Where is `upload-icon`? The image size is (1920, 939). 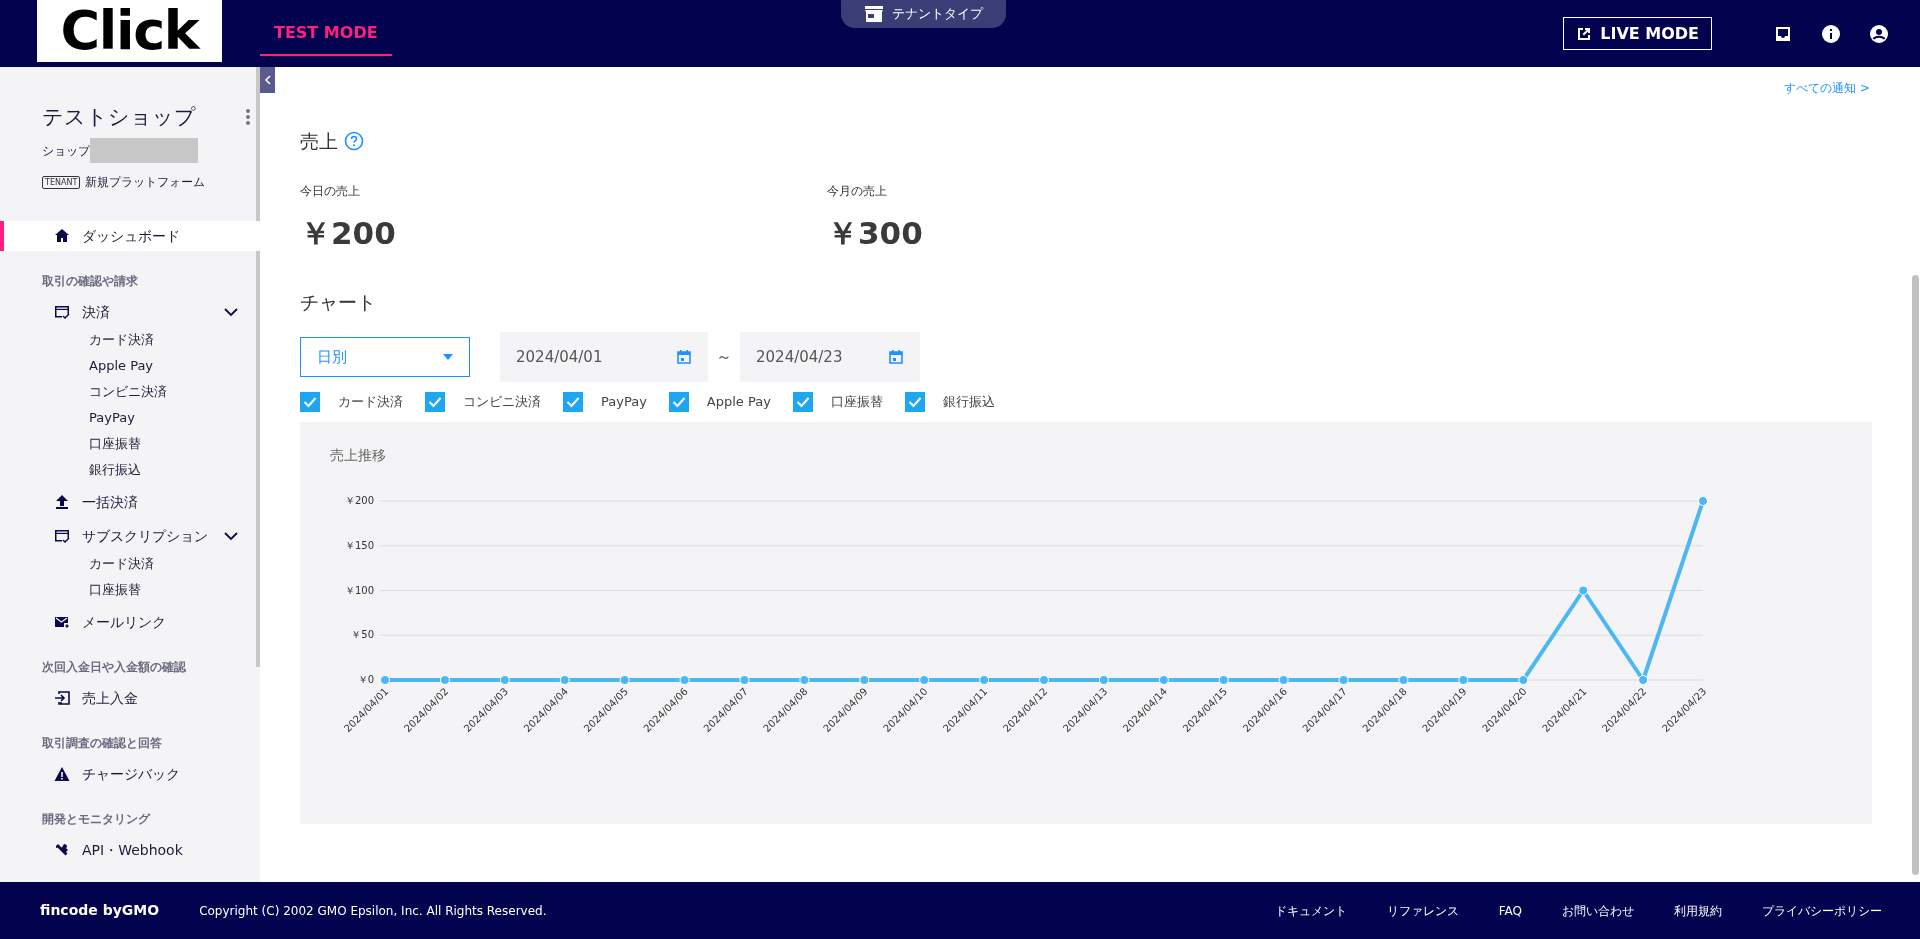 upload-icon is located at coordinates (62, 502).